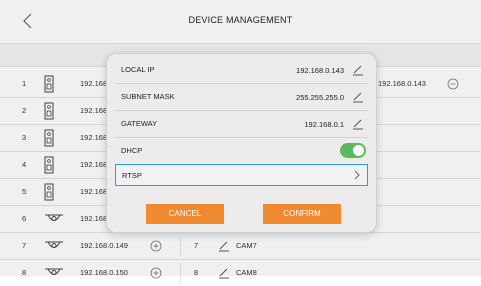 The height and width of the screenshot is (286, 481). Describe the element at coordinates (132, 150) in the screenshot. I see `dhcp-label: DHCP` at that location.